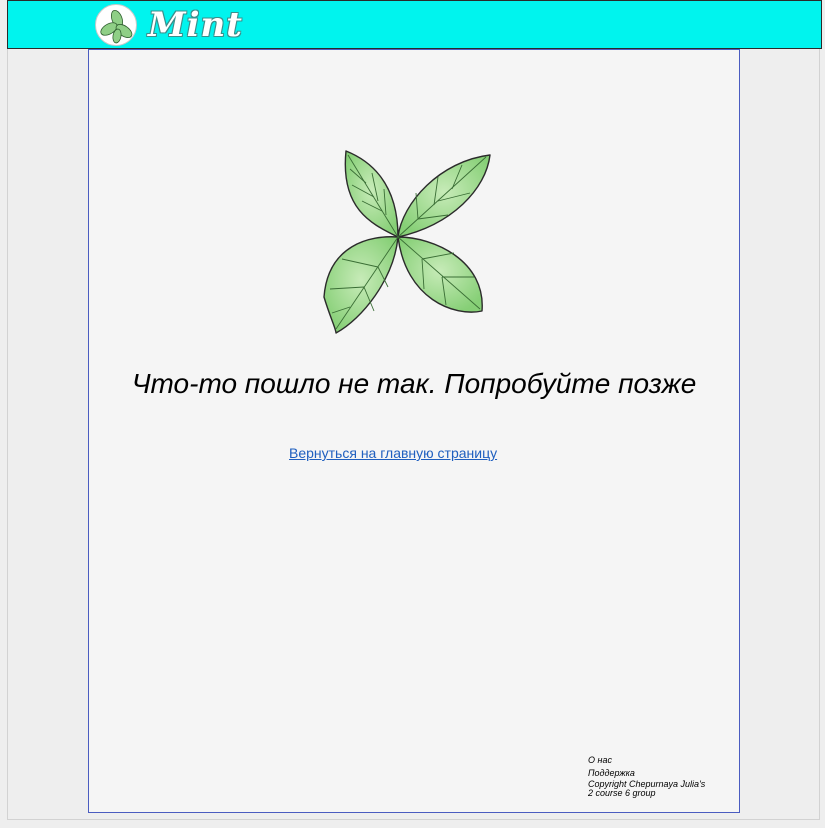 The image size is (825, 828). I want to click on home-link: Вернуться на главную страницу, so click(393, 453).